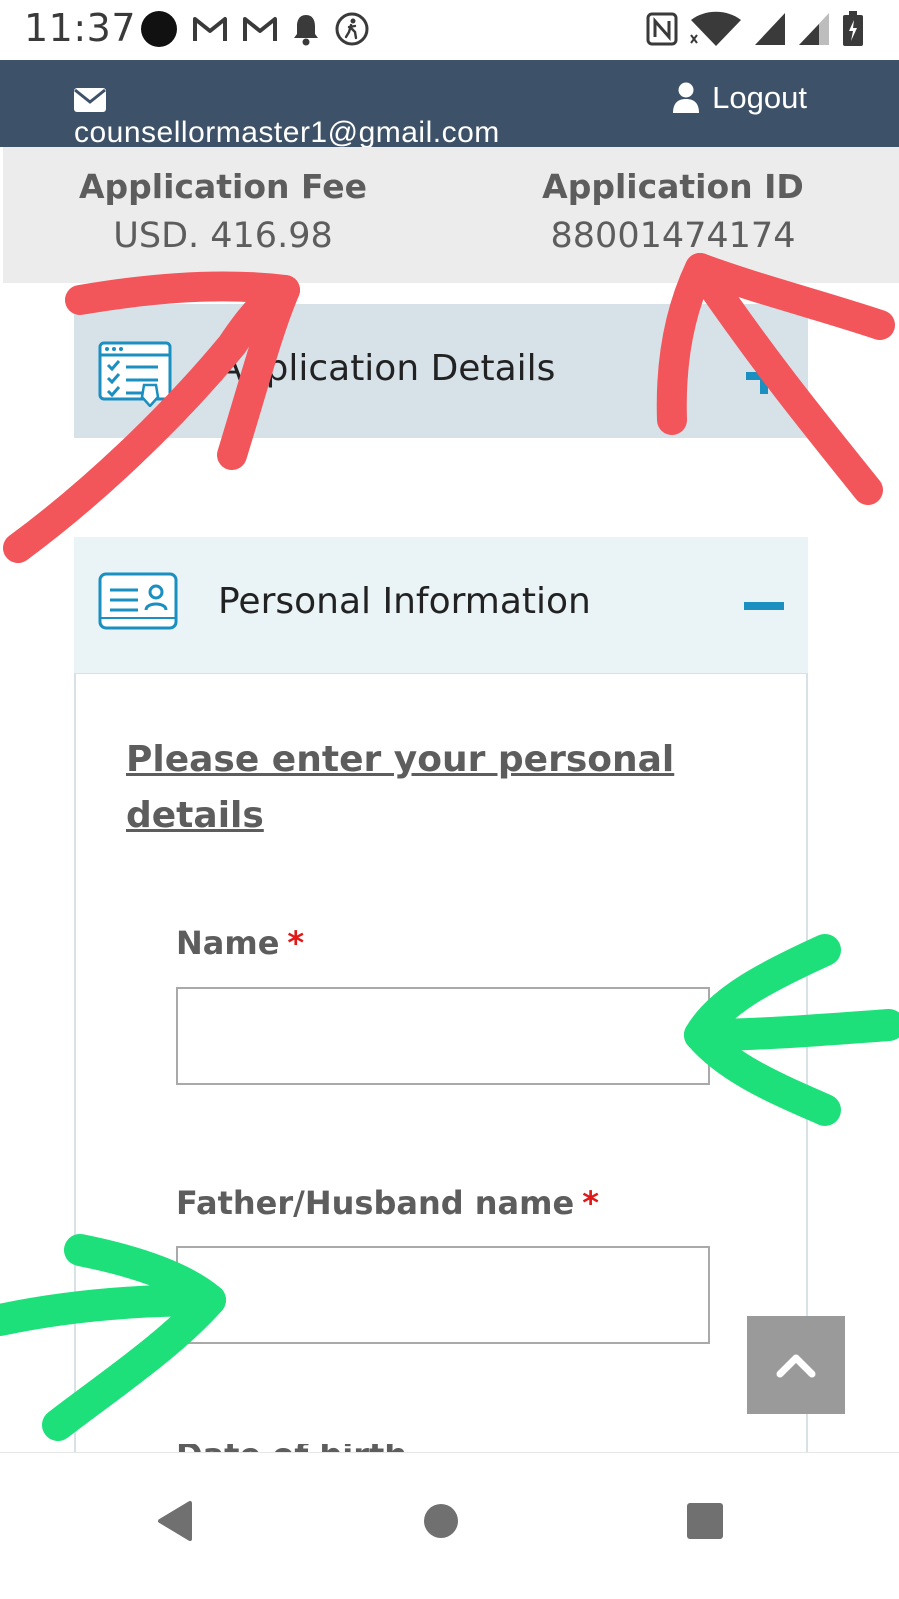  What do you see at coordinates (223, 236) in the screenshot?
I see `fee-value: USD. 416.98` at bounding box center [223, 236].